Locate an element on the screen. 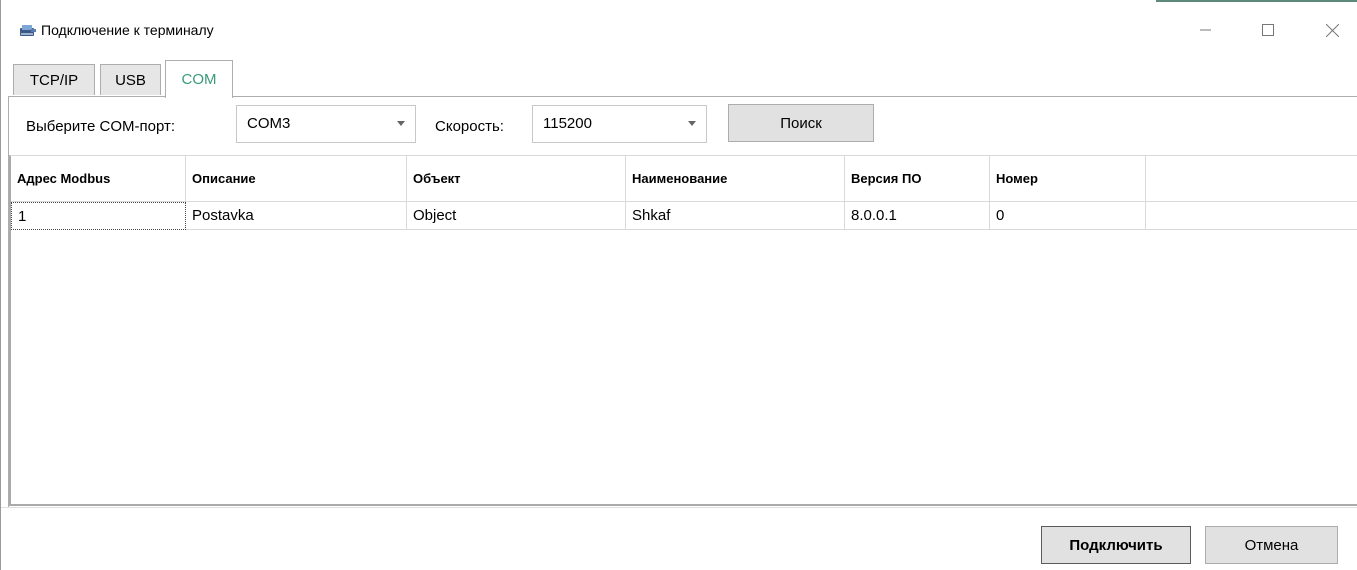 This screenshot has width=1357, height=570. com-port-label: Выберите COM-порт: is located at coordinates (100, 126).